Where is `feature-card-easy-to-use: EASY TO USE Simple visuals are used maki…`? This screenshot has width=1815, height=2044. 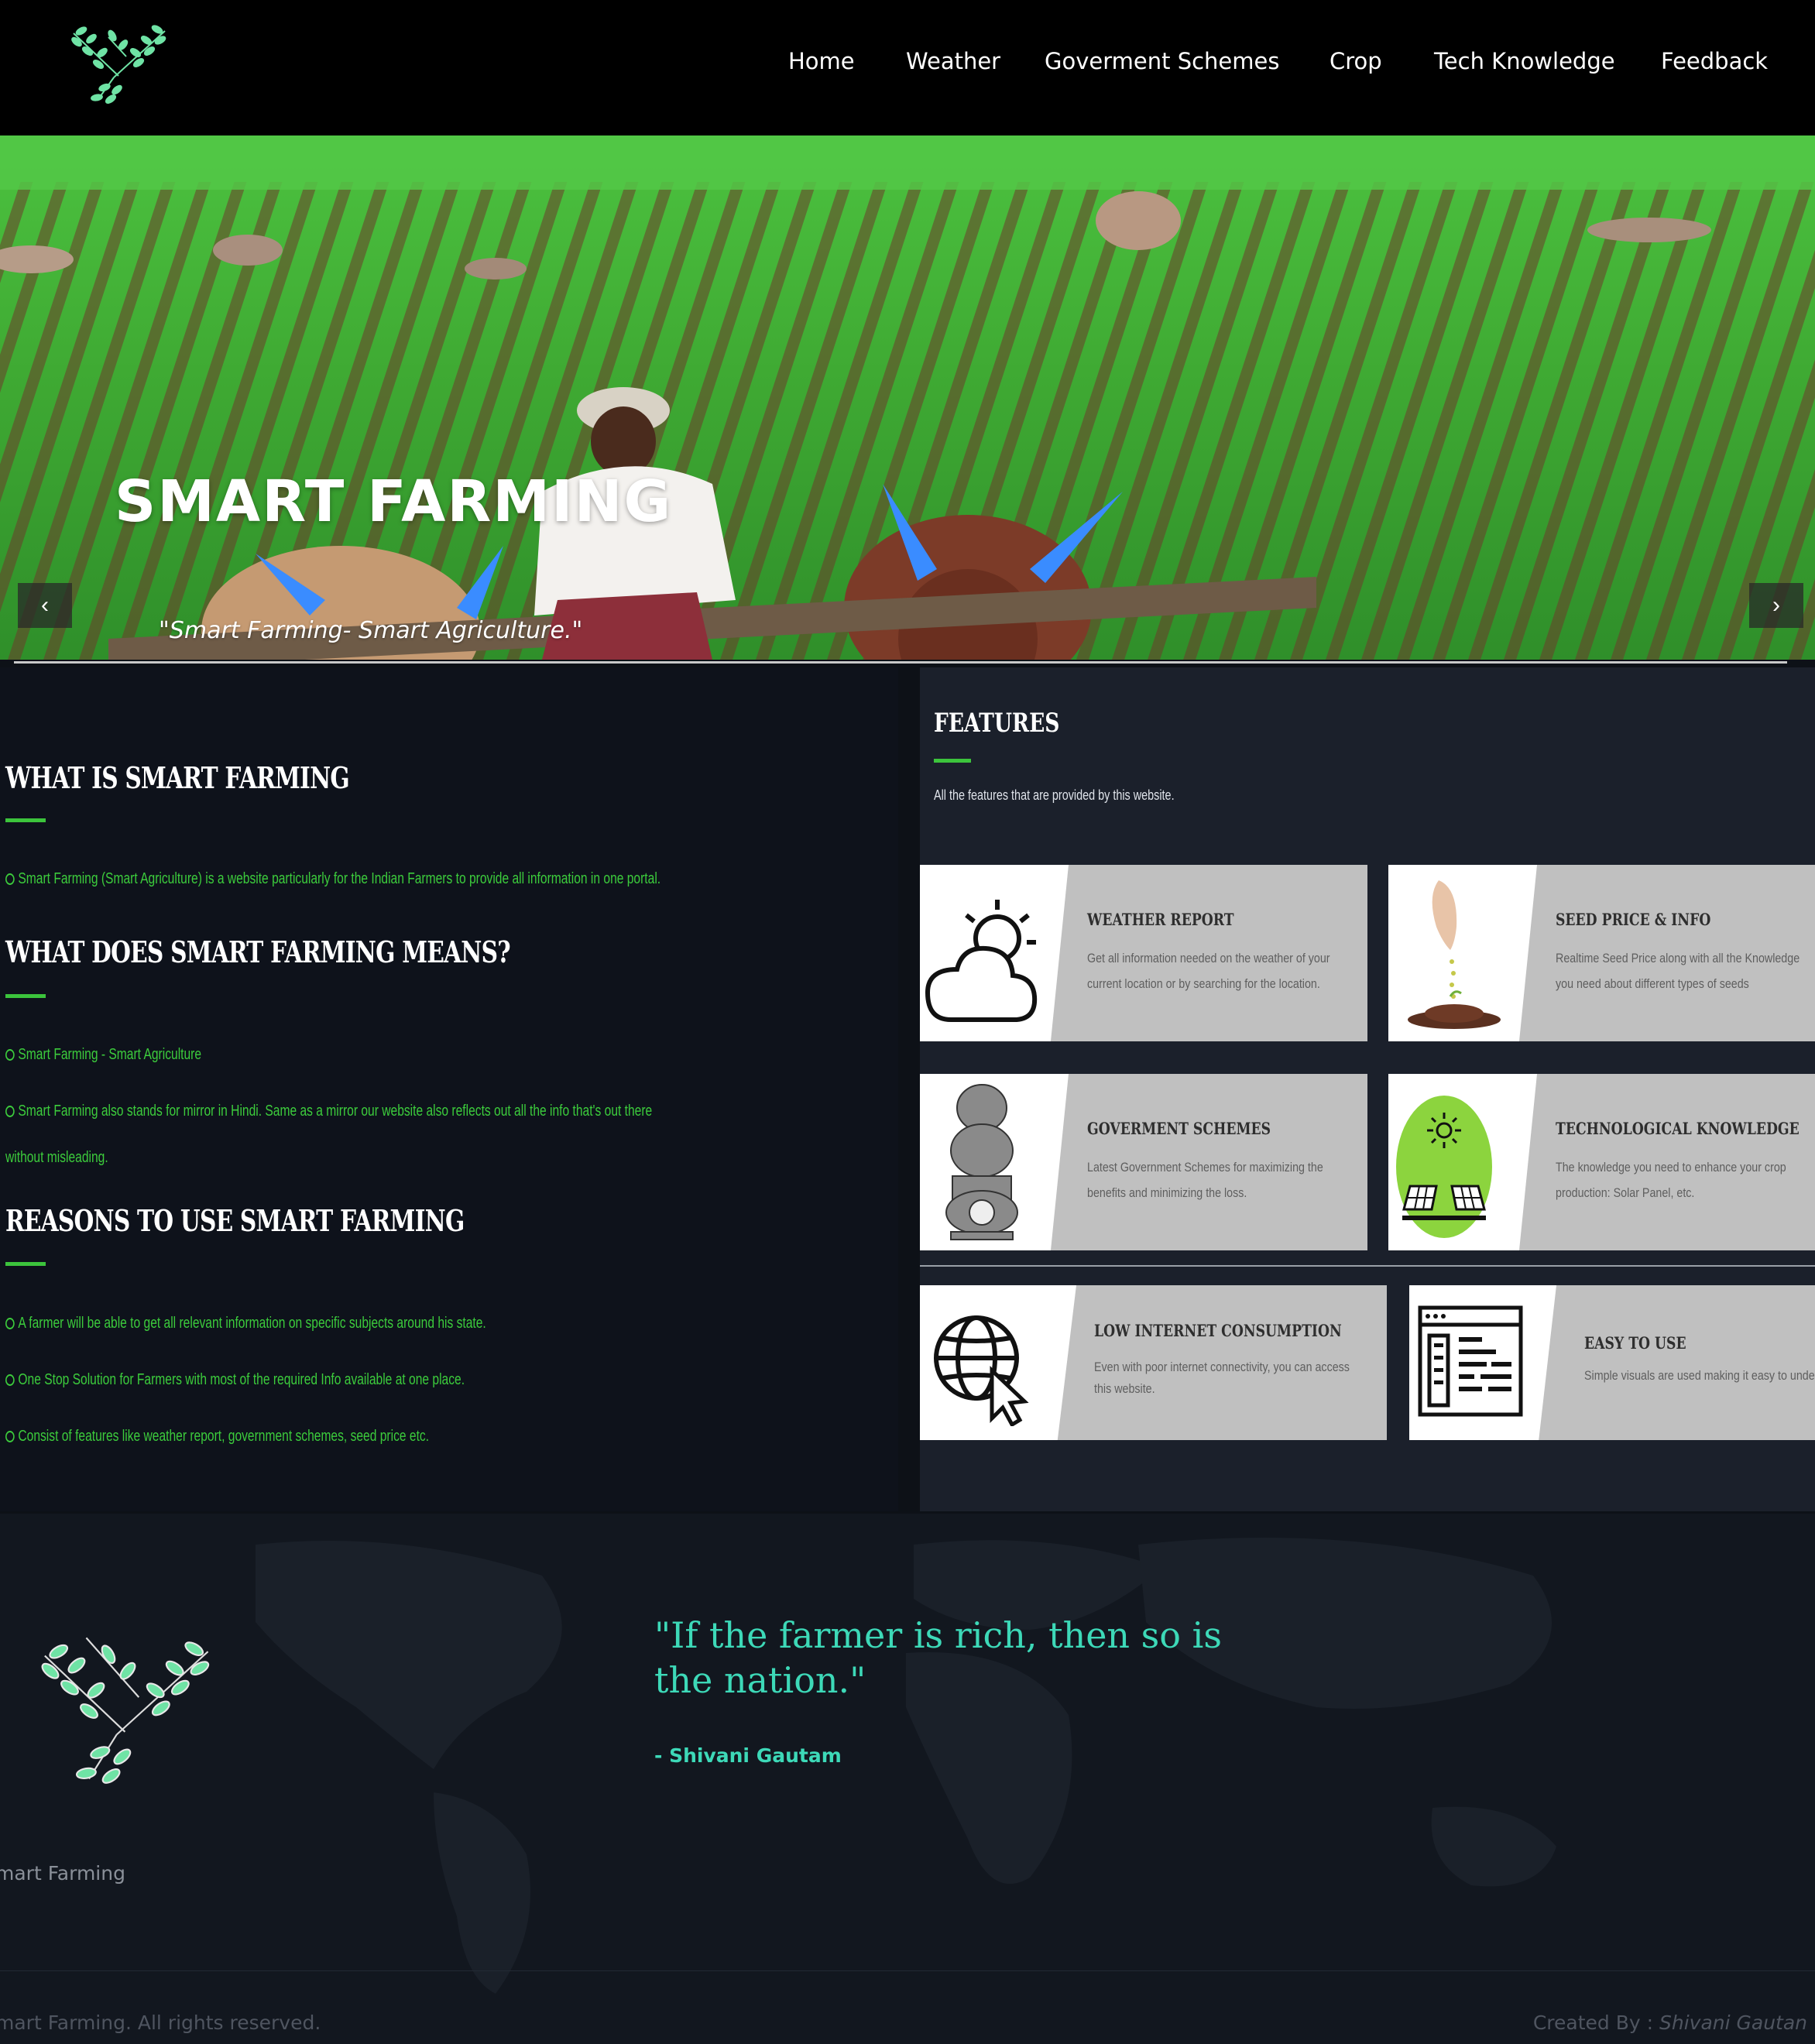 feature-card-easy-to-use: EASY TO USE Simple visuals are used maki… is located at coordinates (1612, 1362).